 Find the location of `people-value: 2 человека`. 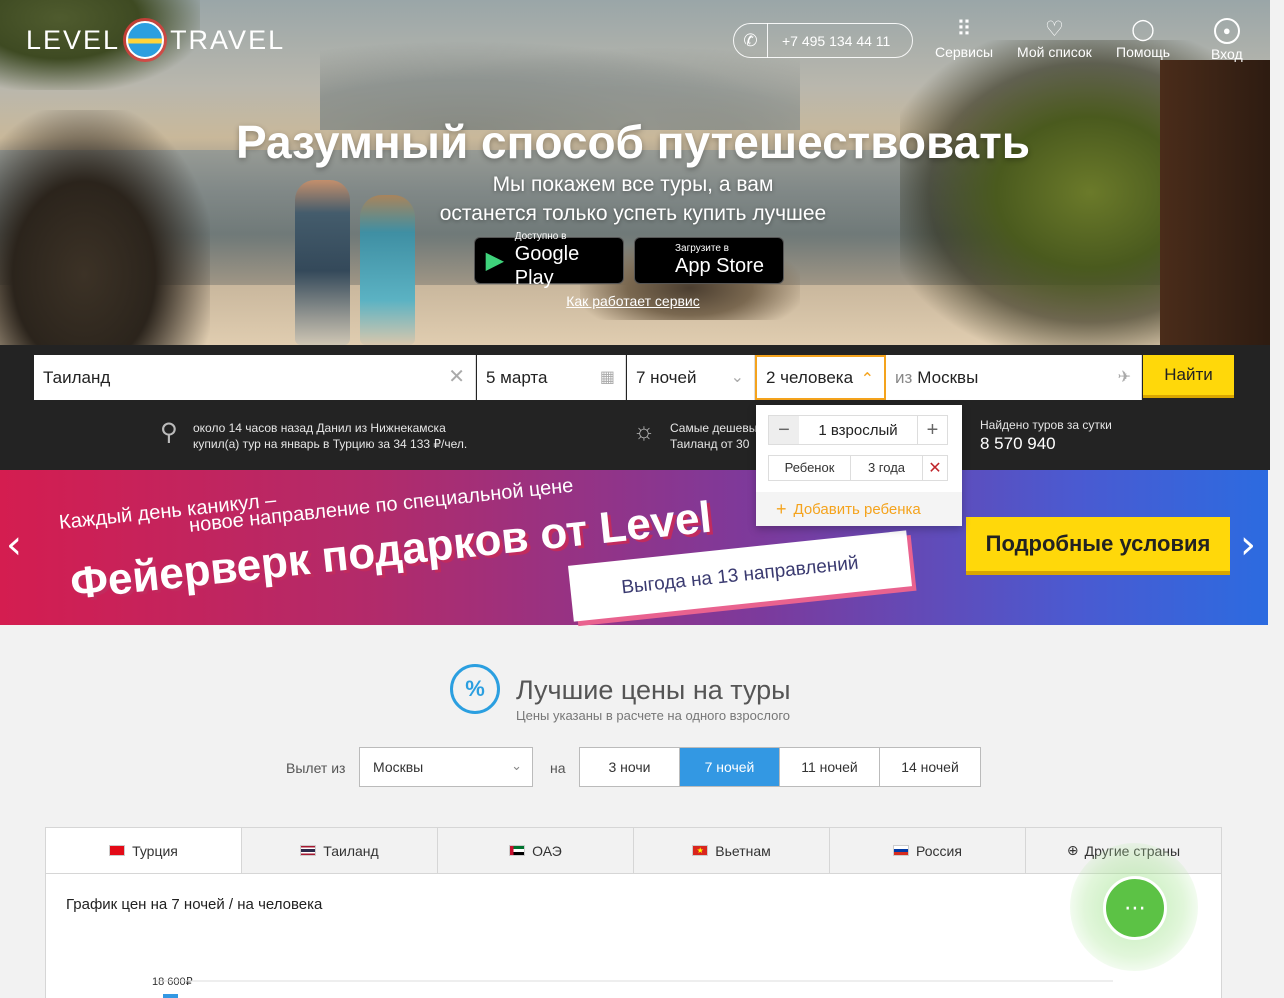

people-value: 2 человека is located at coordinates (810, 377).